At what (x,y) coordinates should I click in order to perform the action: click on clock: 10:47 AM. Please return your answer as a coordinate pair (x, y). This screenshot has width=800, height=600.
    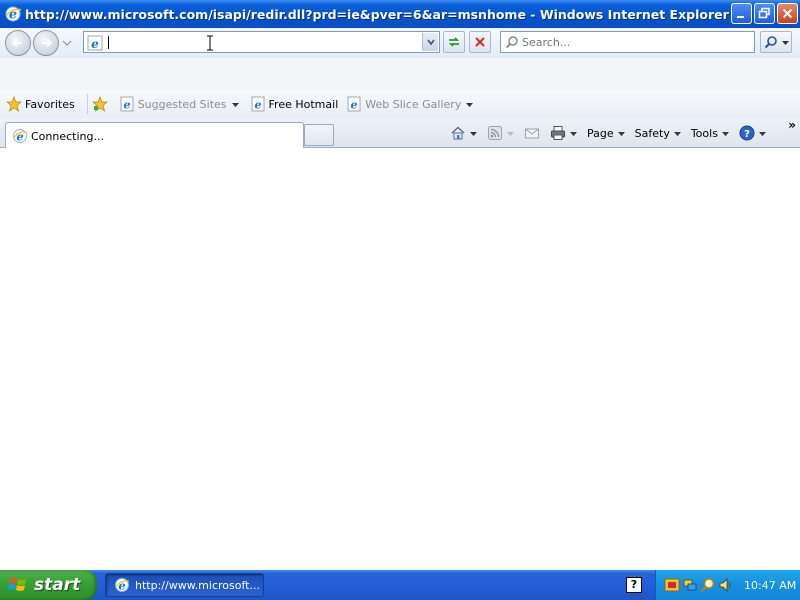
    Looking at the image, I should click on (770, 585).